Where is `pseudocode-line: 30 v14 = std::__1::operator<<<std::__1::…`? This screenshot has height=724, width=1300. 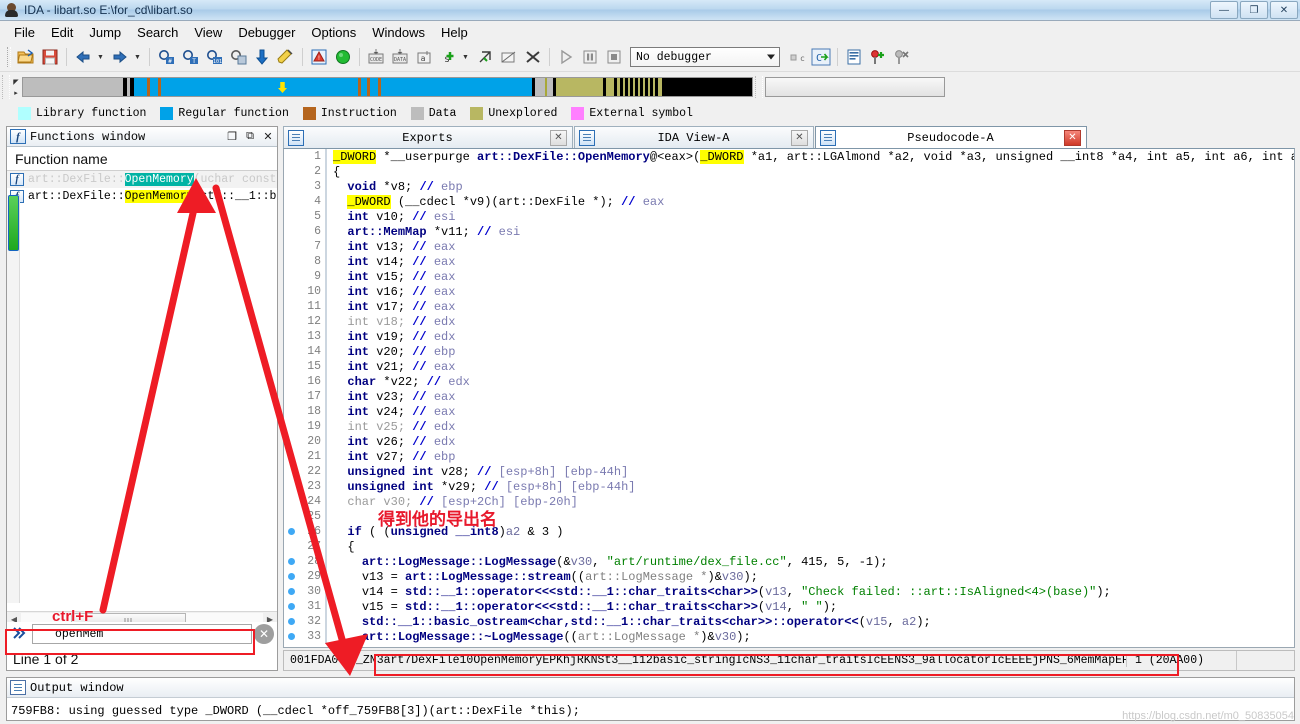
pseudocode-line: 30 v14 = std::__1::operator<<<std::__1::… is located at coordinates (789, 591).